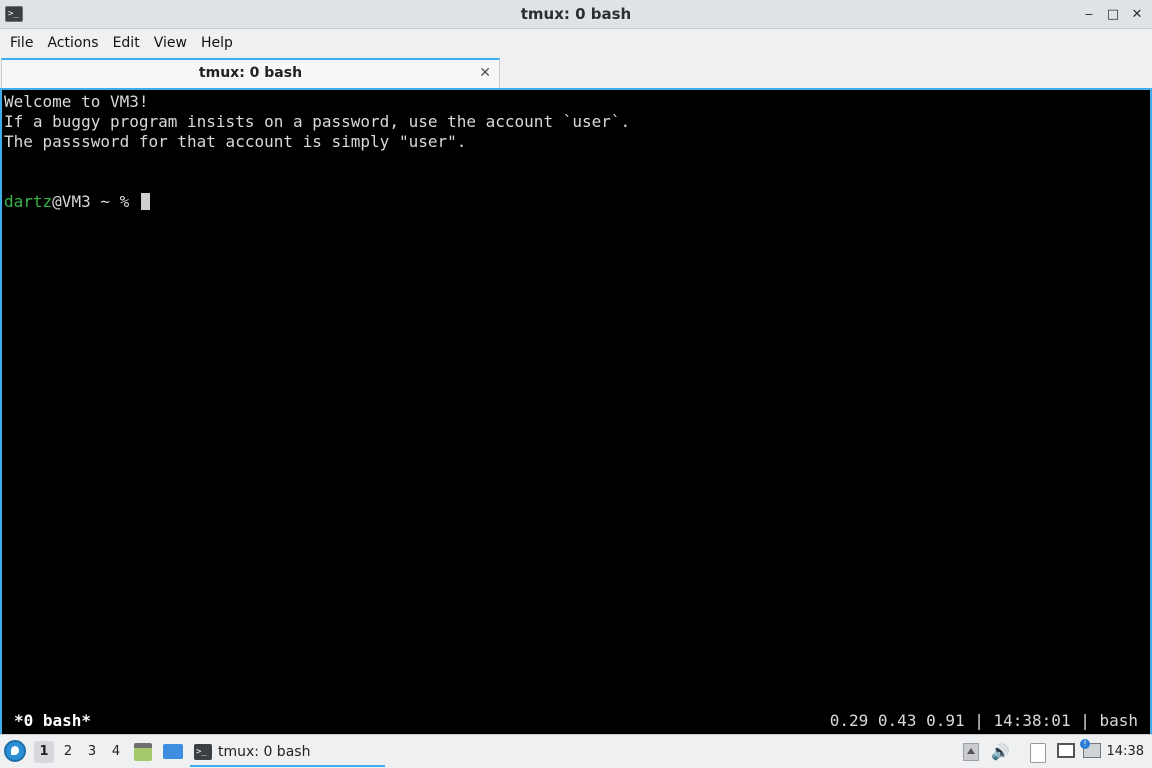 Image resolution: width=1152 pixels, height=768 pixels. Describe the element at coordinates (173, 751) in the screenshot. I see `show-desktop-icon` at that location.